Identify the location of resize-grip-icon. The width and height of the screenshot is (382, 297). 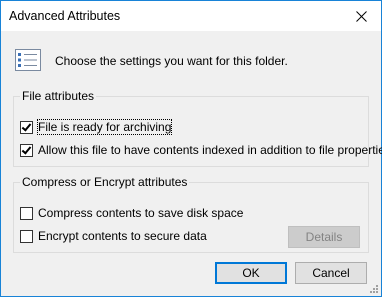
(374, 289).